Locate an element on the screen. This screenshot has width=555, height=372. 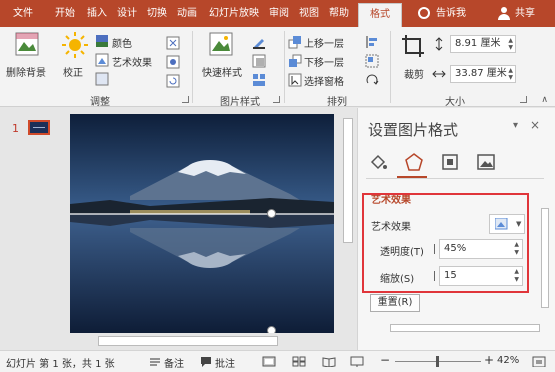
width-field: 33.87 厘米 ▲ ▼ is located at coordinates (483, 74).